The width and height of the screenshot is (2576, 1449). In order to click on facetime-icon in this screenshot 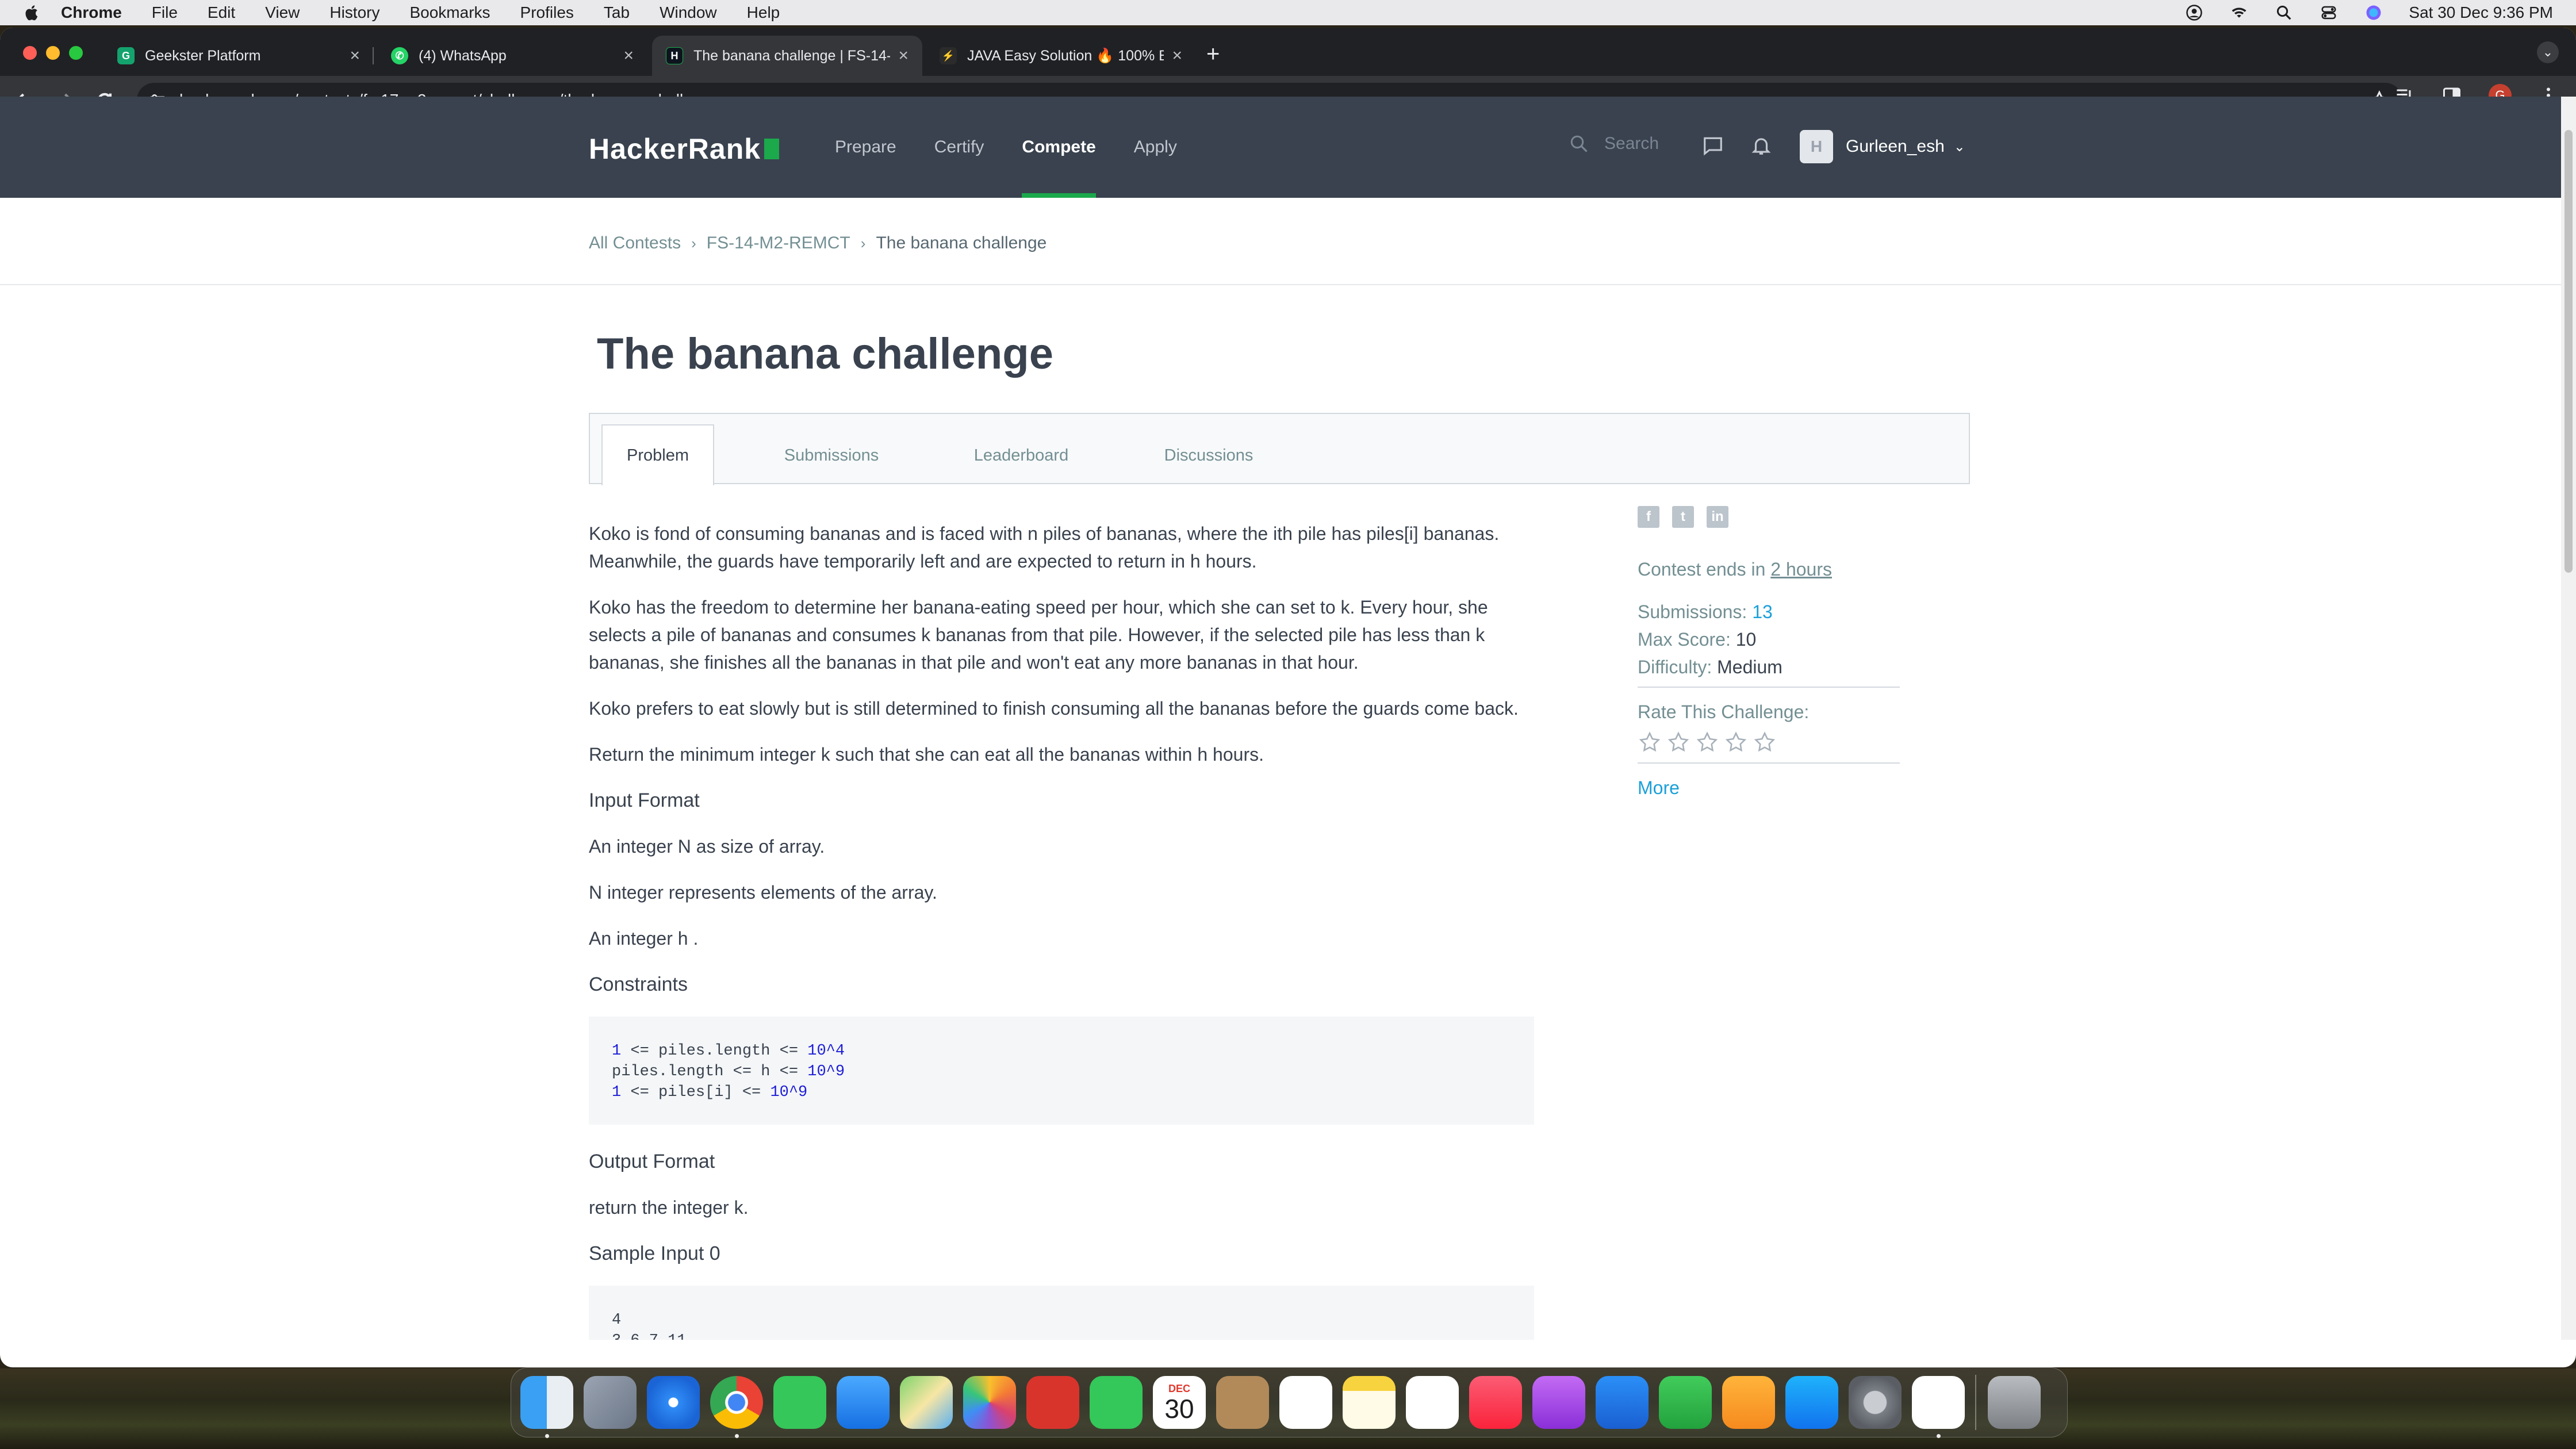, I will do `click(1116, 1402)`.